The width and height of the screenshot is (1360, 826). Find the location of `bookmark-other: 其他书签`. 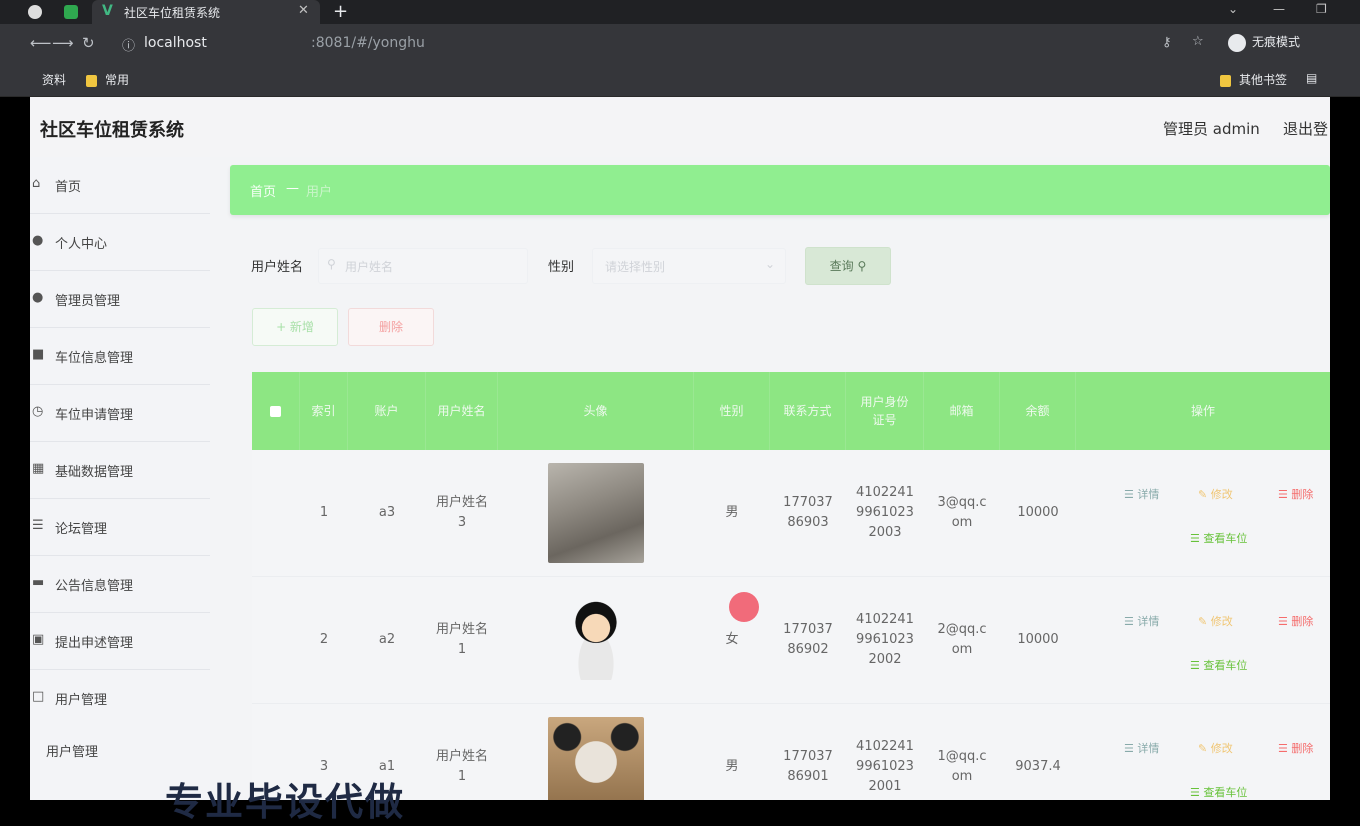

bookmark-other: 其他书签 is located at coordinates (1253, 79).